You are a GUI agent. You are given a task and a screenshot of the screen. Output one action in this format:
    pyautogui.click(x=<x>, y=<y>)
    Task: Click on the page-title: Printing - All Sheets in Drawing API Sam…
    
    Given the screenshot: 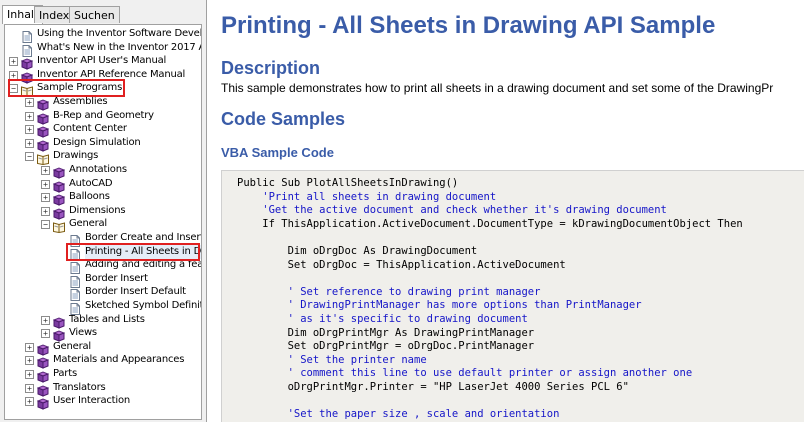 What is the action you would take?
    pyautogui.click(x=468, y=25)
    